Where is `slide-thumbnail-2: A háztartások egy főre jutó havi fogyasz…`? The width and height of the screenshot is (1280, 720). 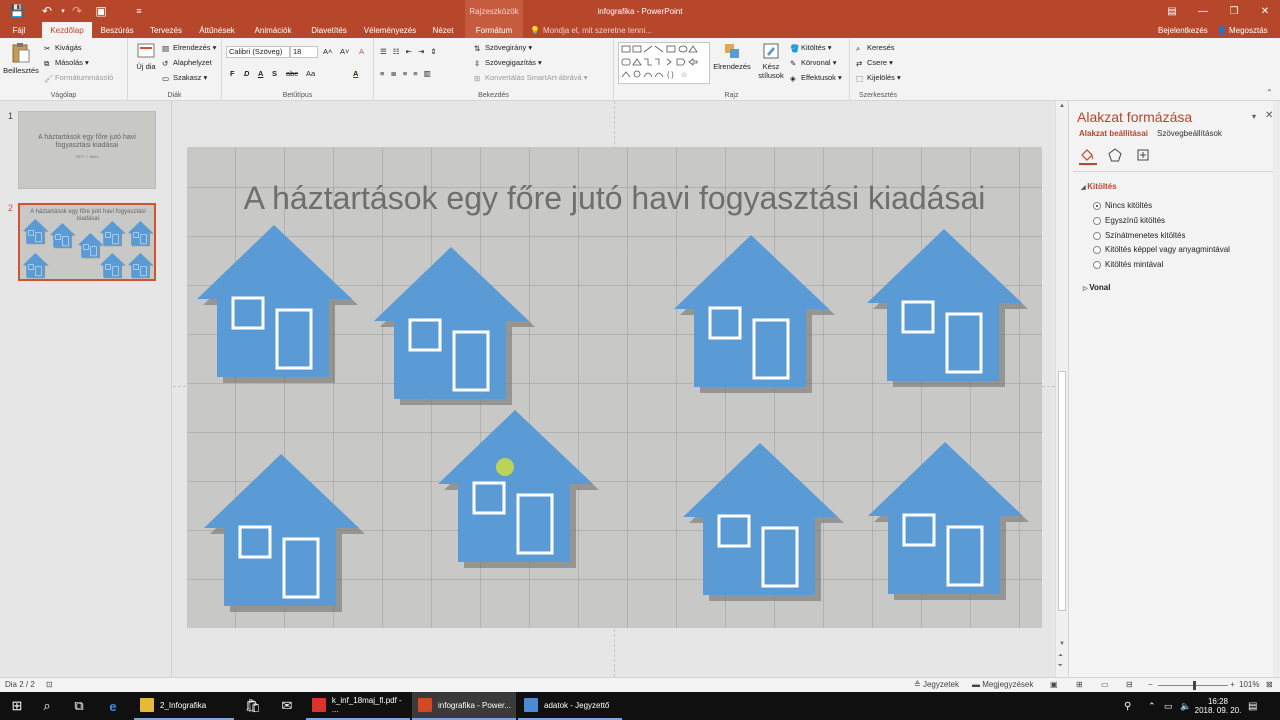 slide-thumbnail-2: A háztartások egy főre jutó havi fogyasz… is located at coordinates (87, 242).